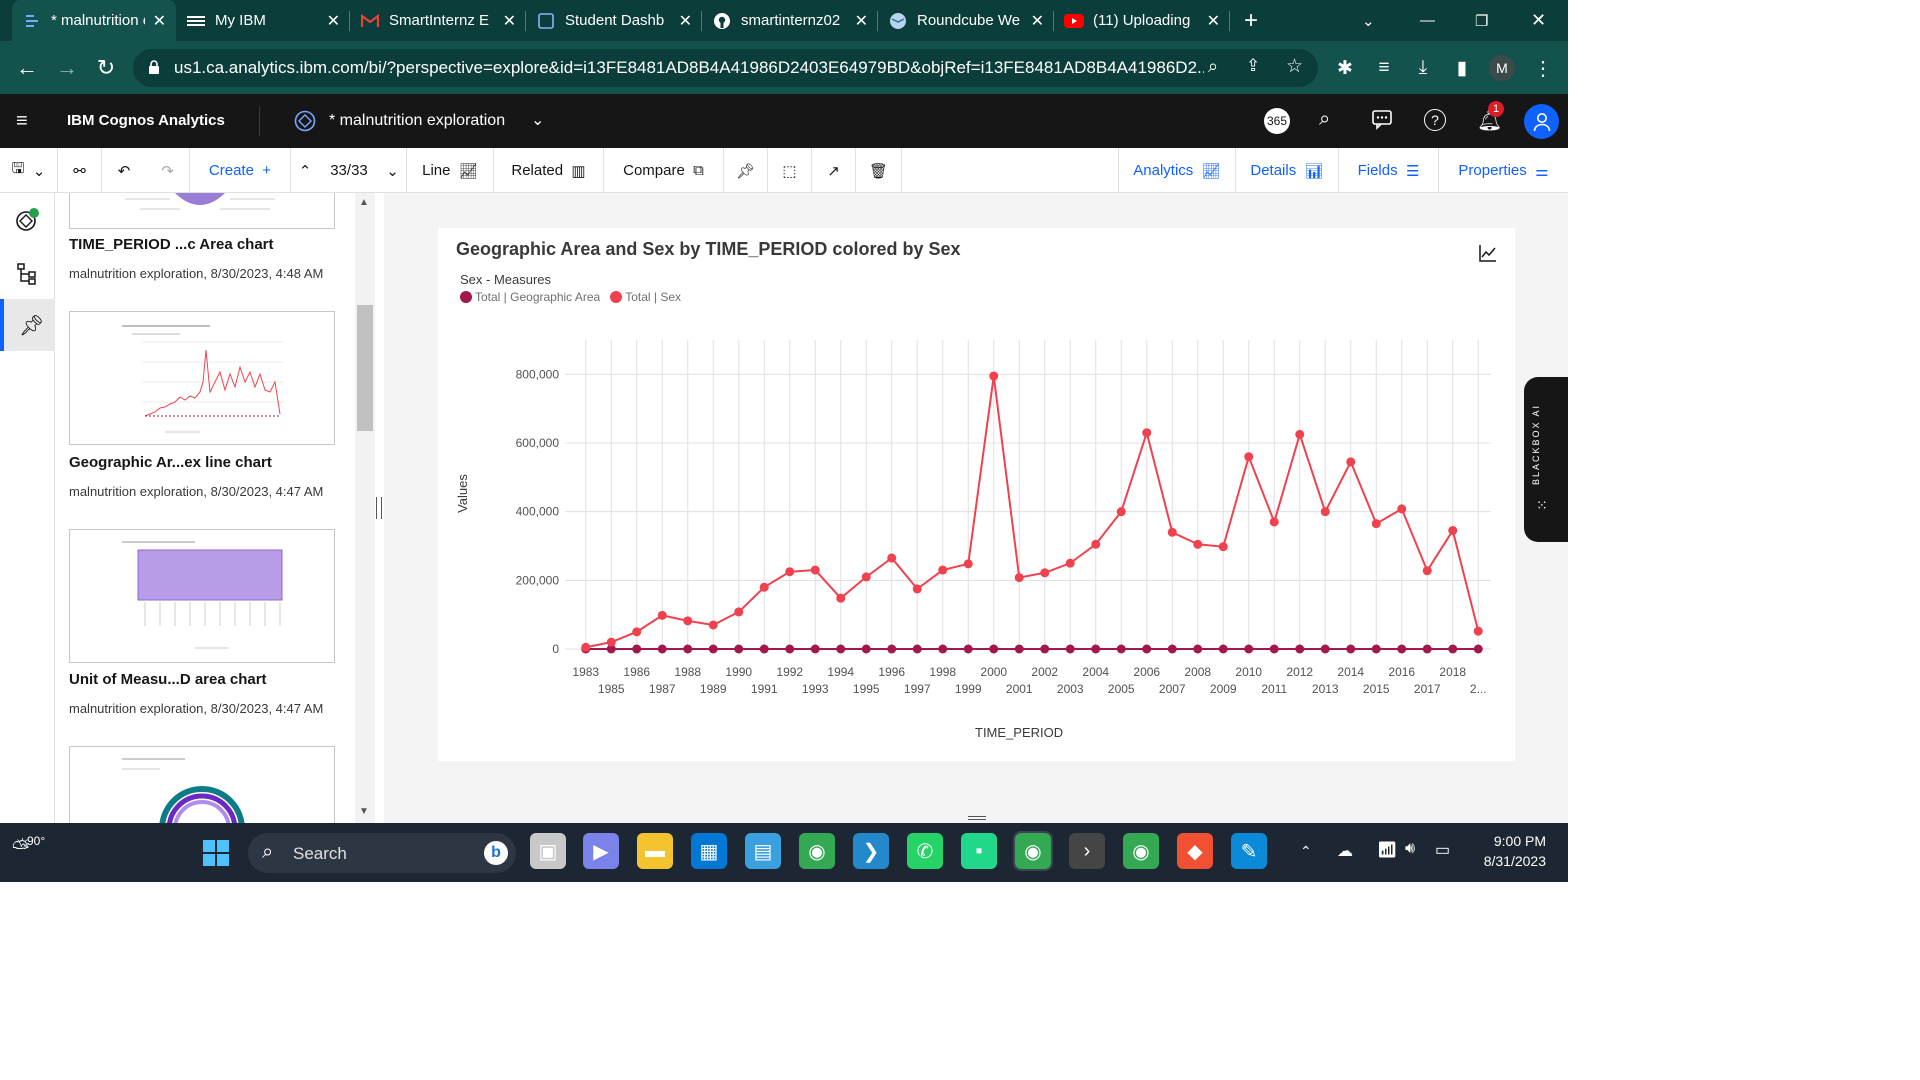 This screenshot has height=1080, width=1920. I want to click on panel-scrollbar: ▲ ▼, so click(365, 508).